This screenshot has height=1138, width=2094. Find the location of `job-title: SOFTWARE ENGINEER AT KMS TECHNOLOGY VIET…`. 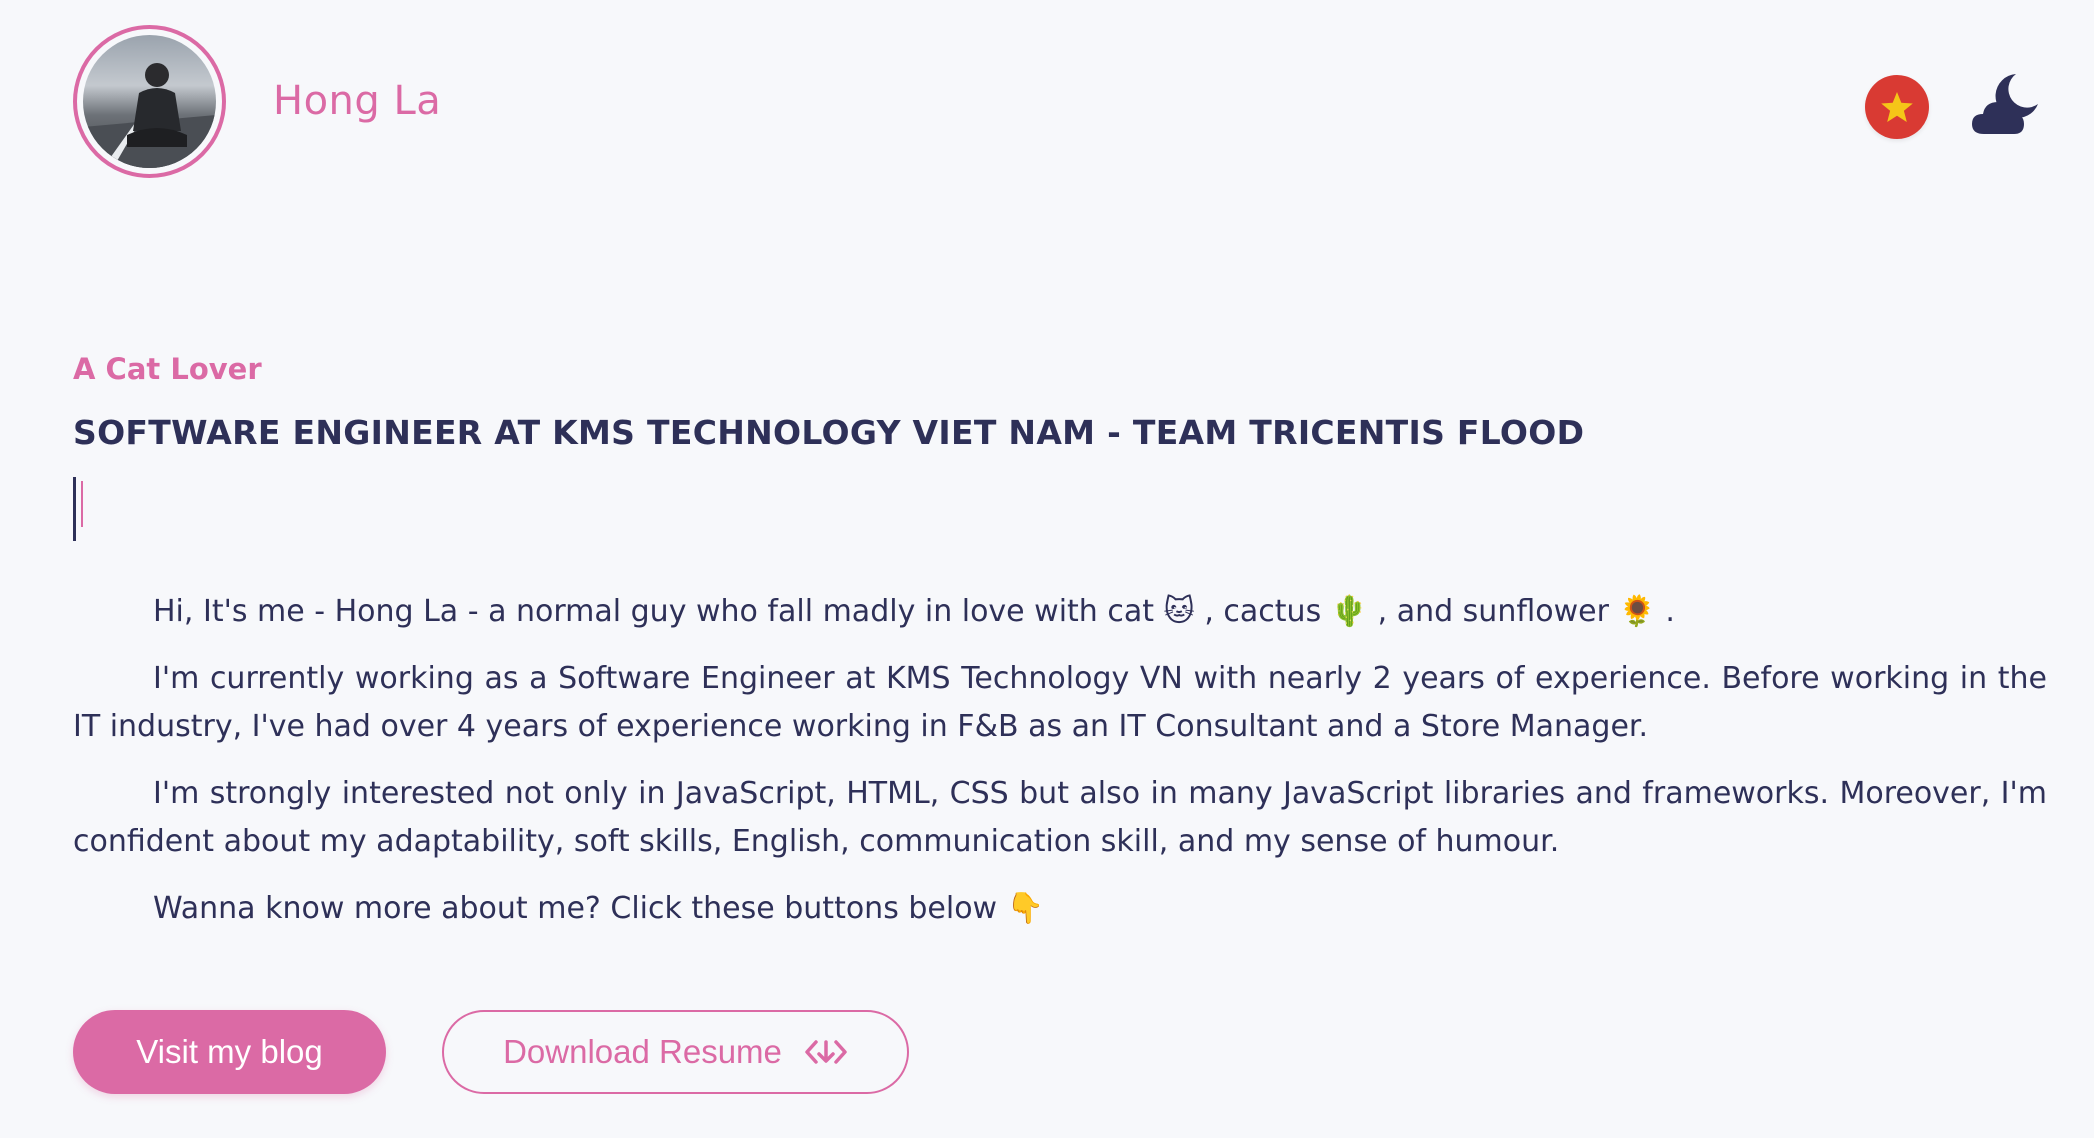

job-title: SOFTWARE ENGINEER AT KMS TECHNOLOGY VIET… is located at coordinates (829, 432).